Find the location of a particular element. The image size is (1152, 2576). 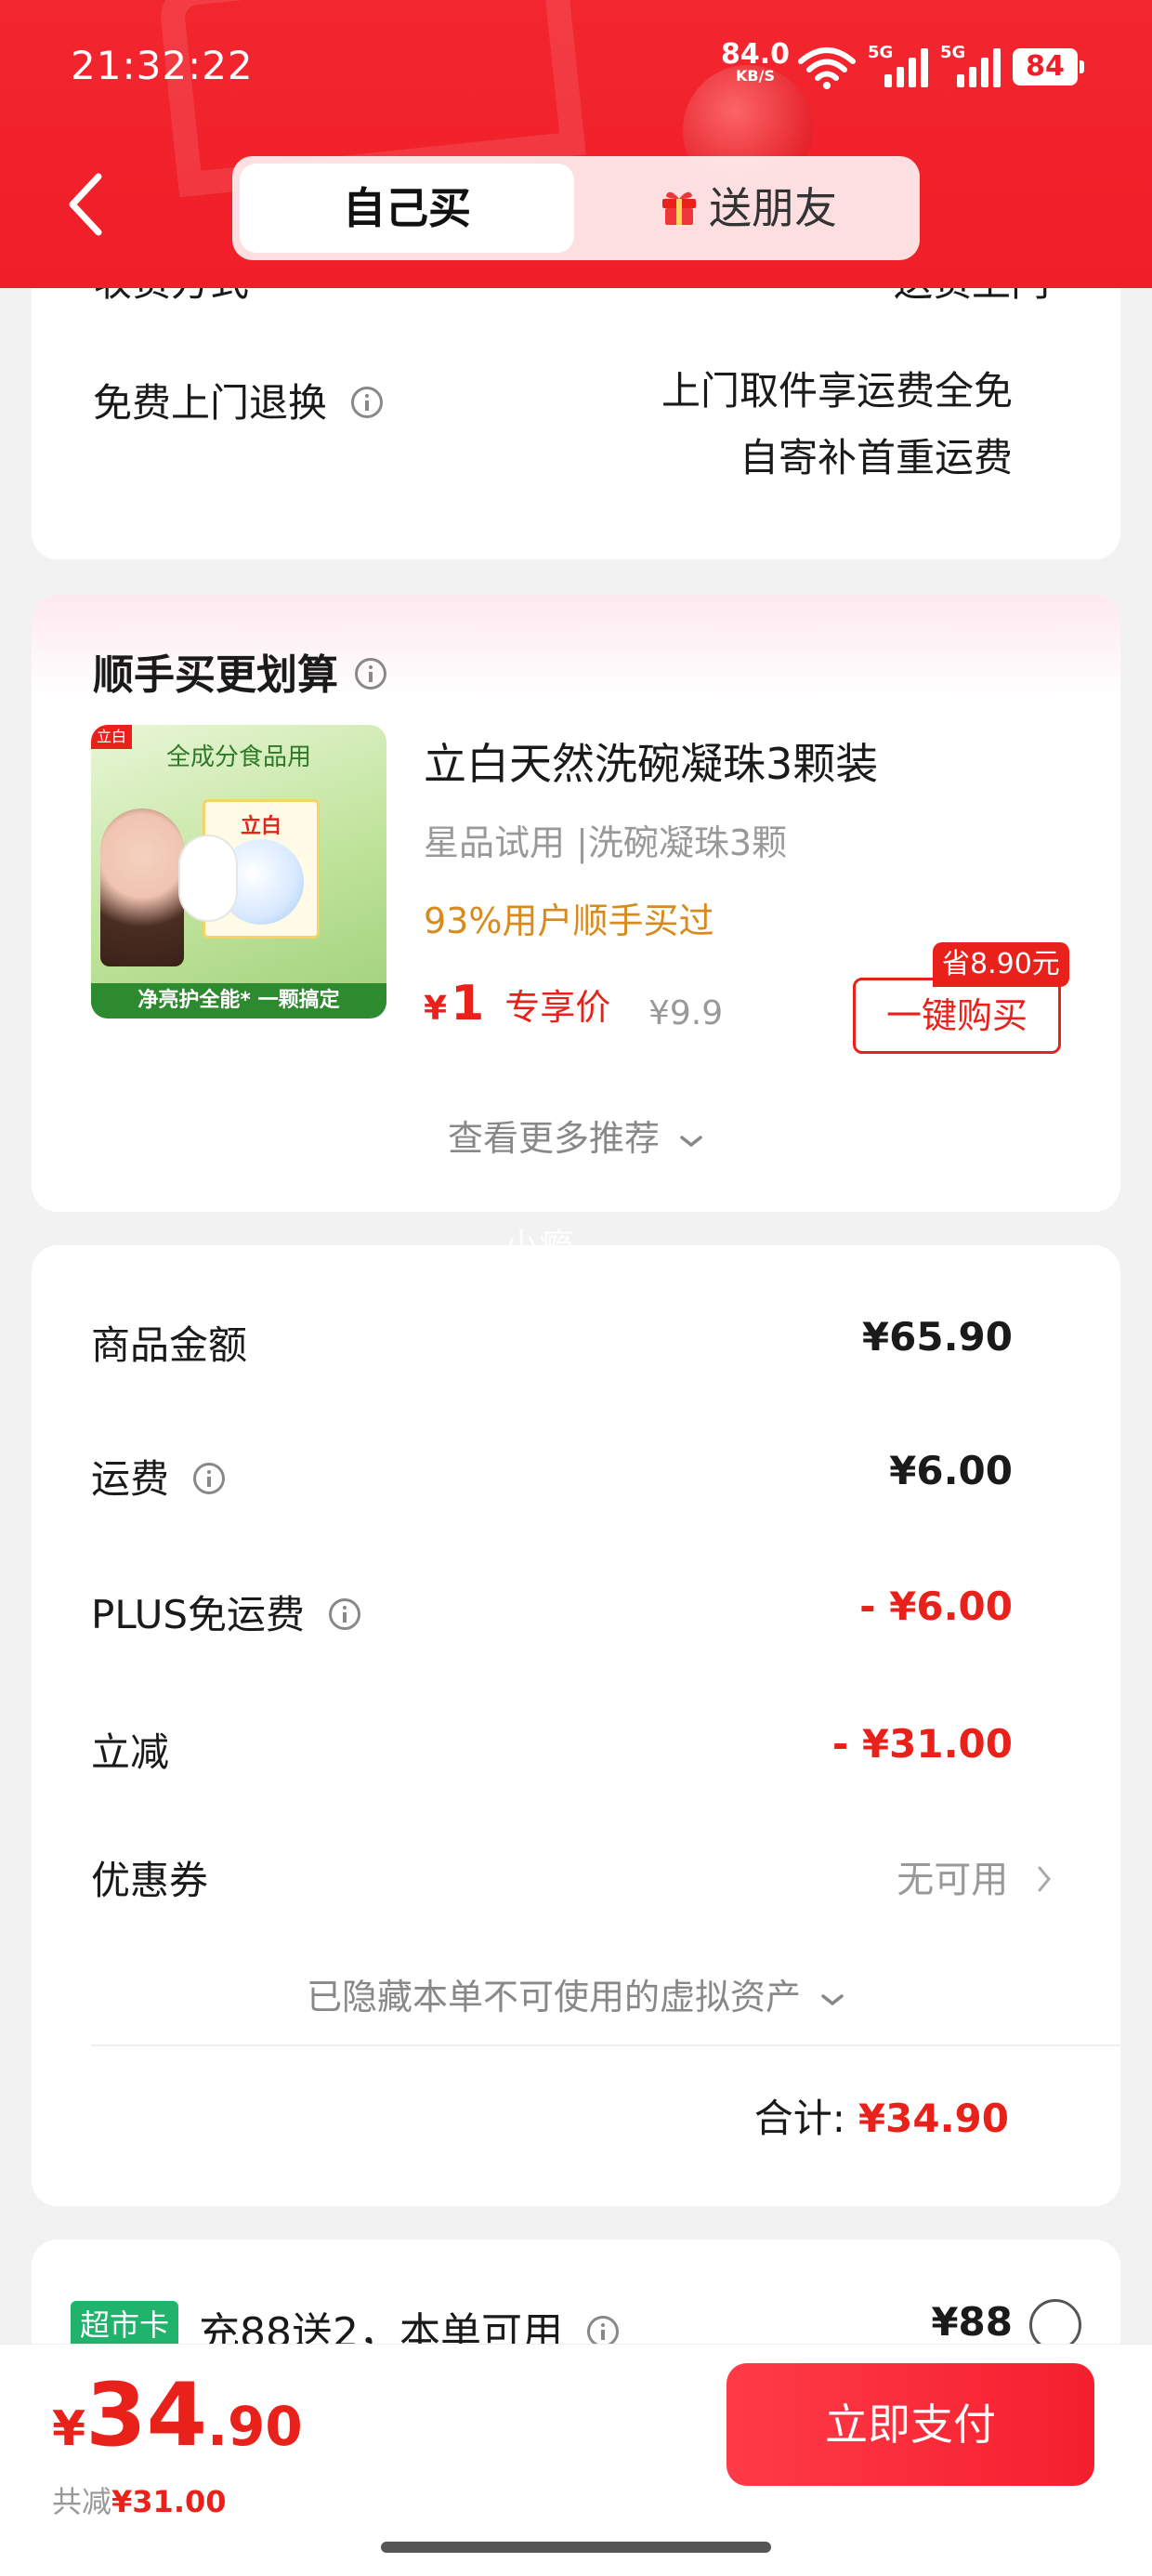

shipping-row: 运费 is located at coordinates (158, 1476).